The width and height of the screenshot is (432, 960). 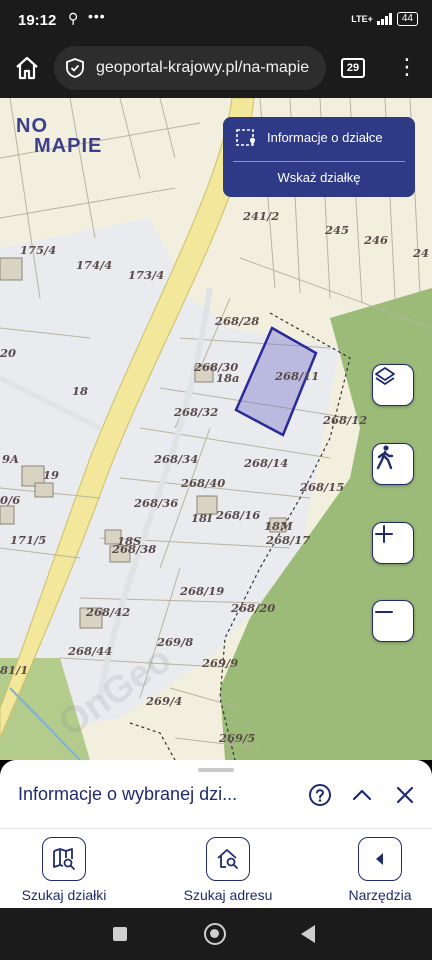 What do you see at coordinates (421, 253) in the screenshot?
I see `parcel-label: 24` at bounding box center [421, 253].